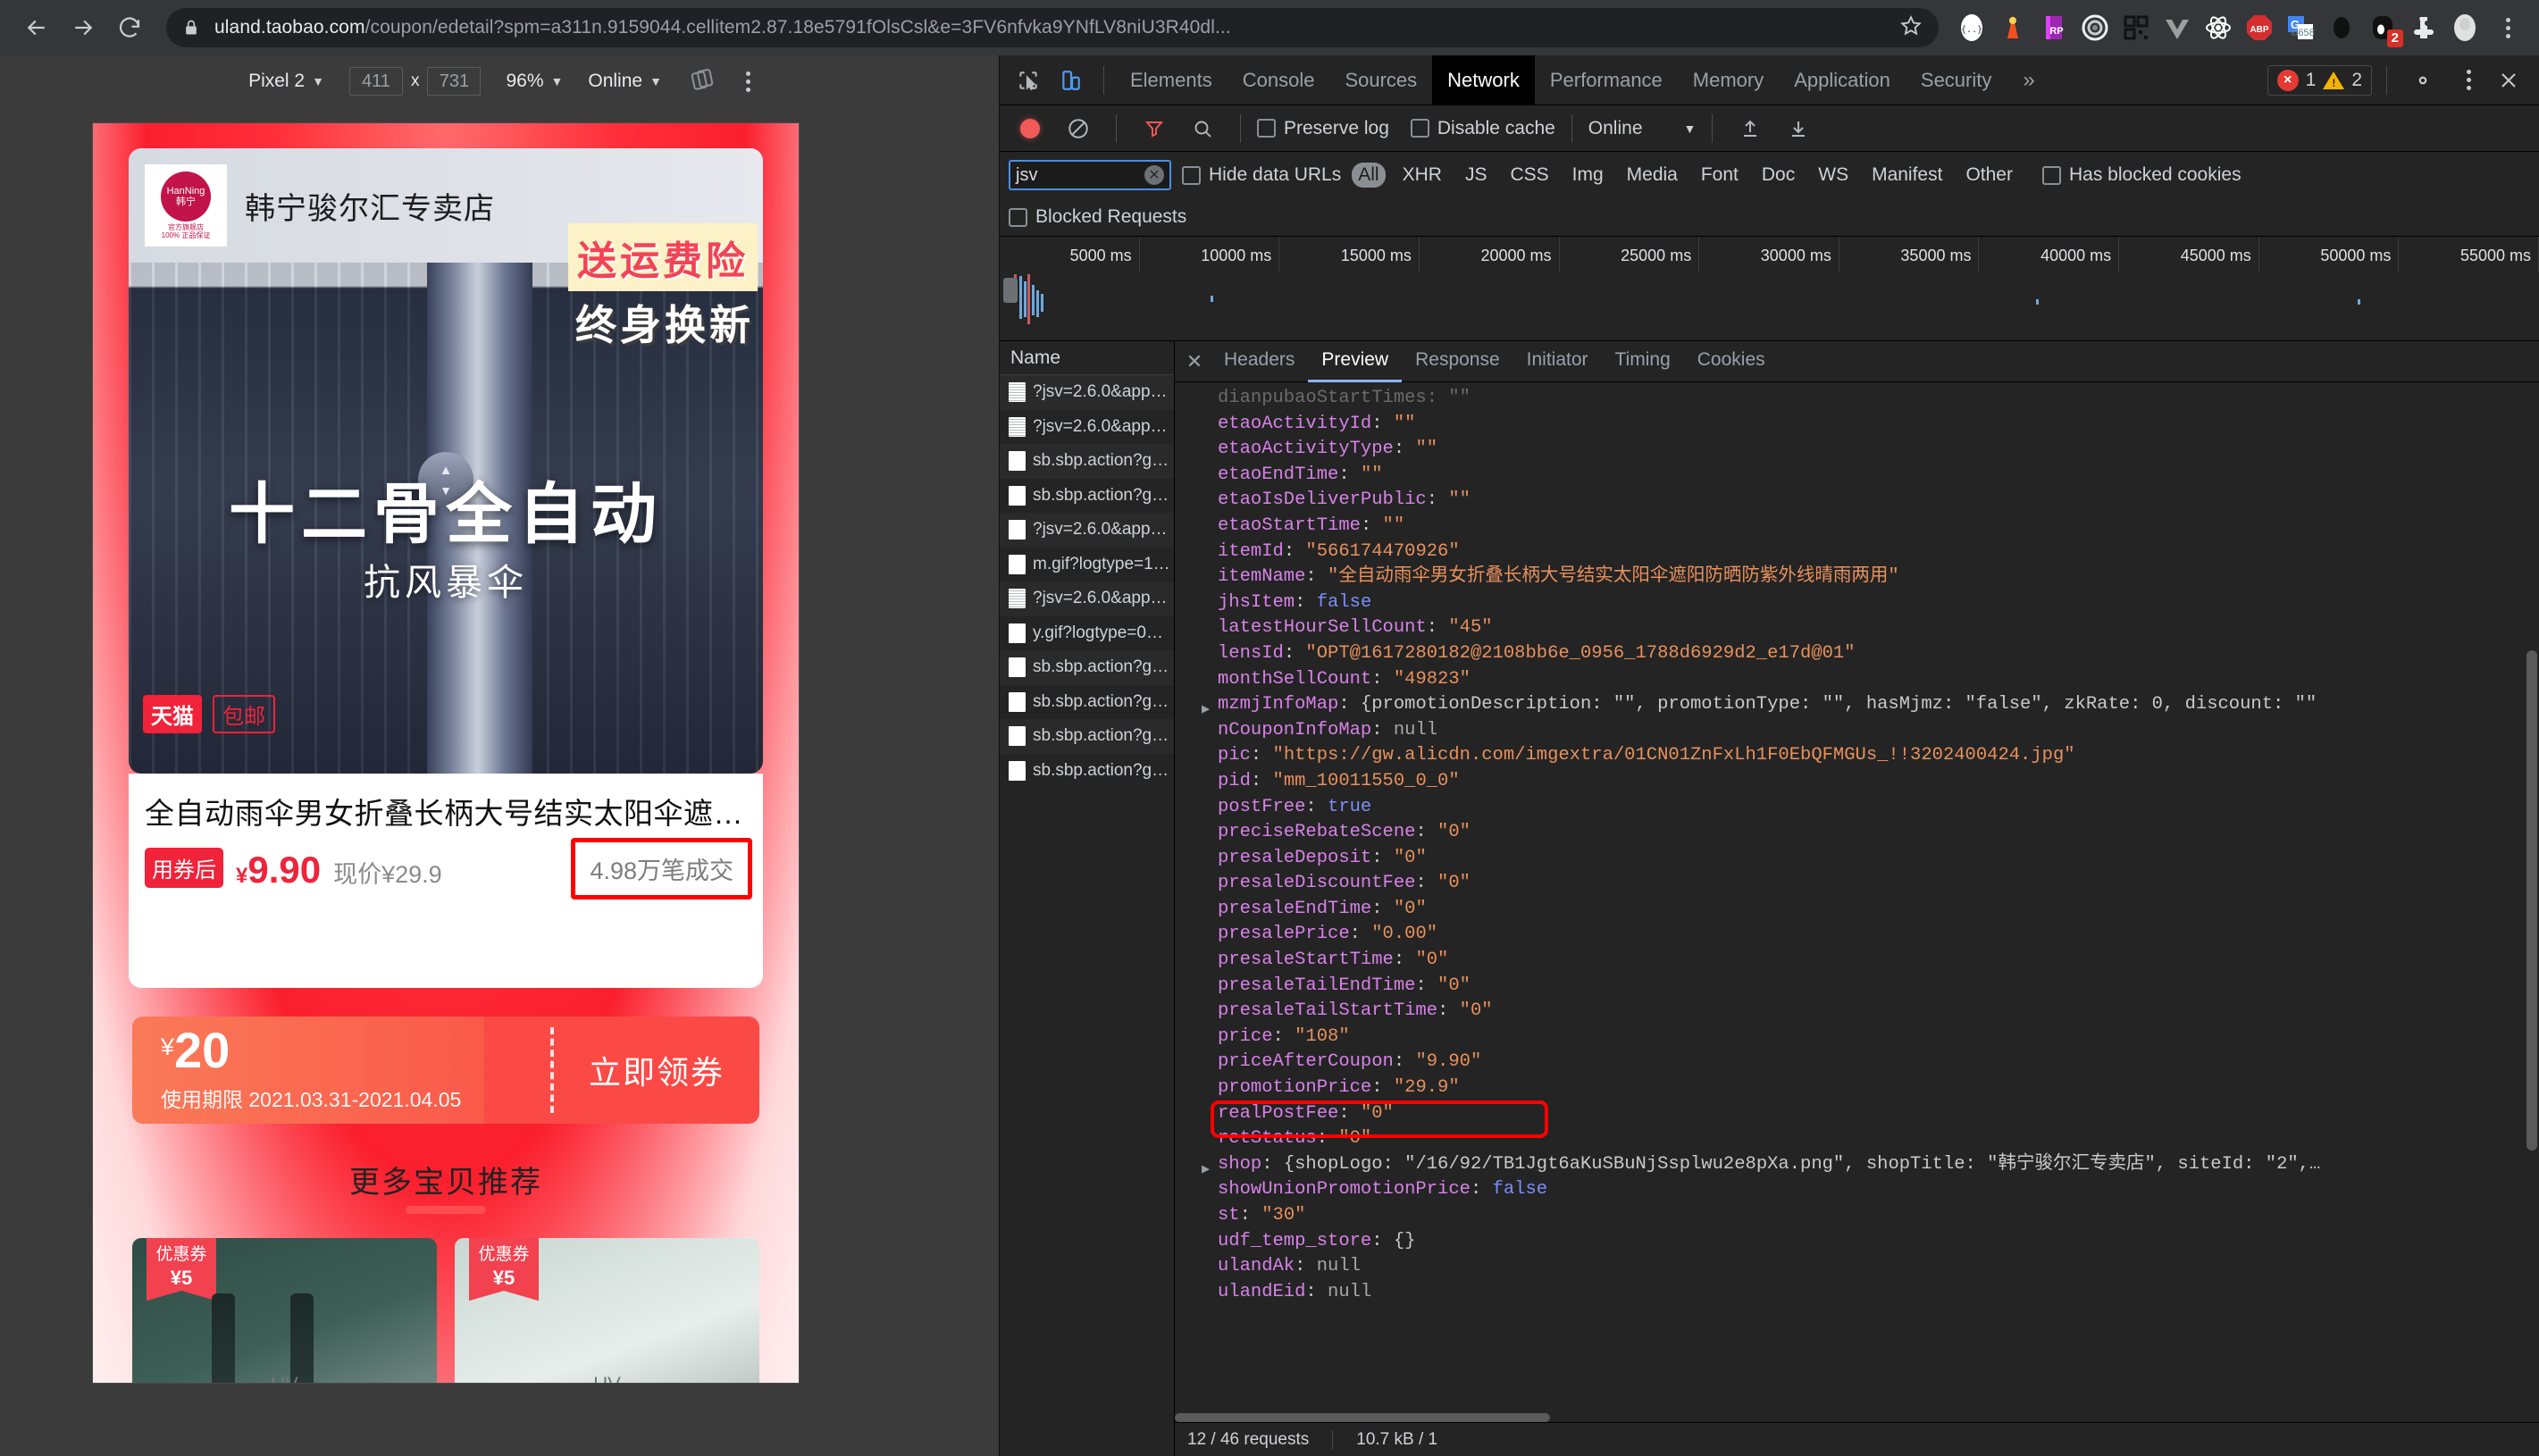 The width and height of the screenshot is (2539, 1456). I want to click on close-devtools-icon, so click(2508, 80).